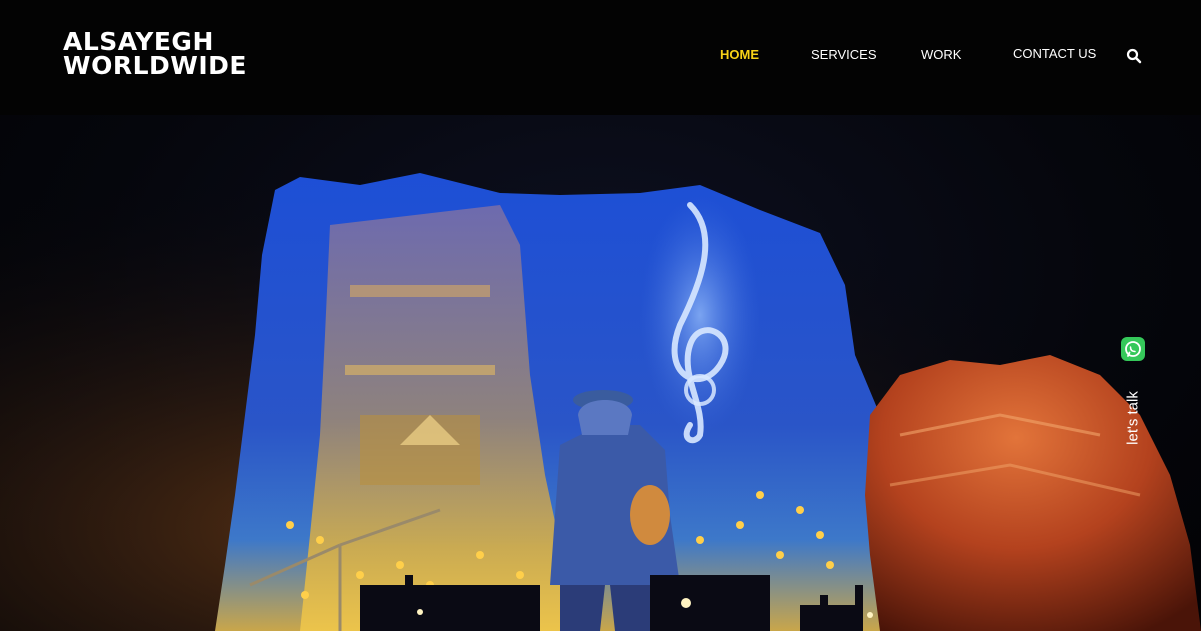 This screenshot has height=631, width=1201. Describe the element at coordinates (739, 54) in the screenshot. I see `nav-home: HOME` at that location.